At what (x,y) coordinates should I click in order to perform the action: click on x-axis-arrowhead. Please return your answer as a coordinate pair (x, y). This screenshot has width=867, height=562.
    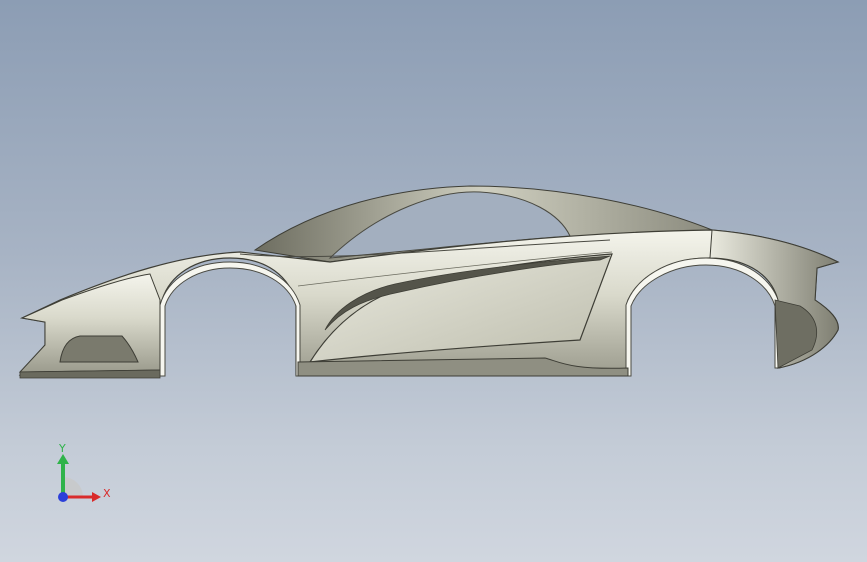
    Looking at the image, I should click on (96, 497).